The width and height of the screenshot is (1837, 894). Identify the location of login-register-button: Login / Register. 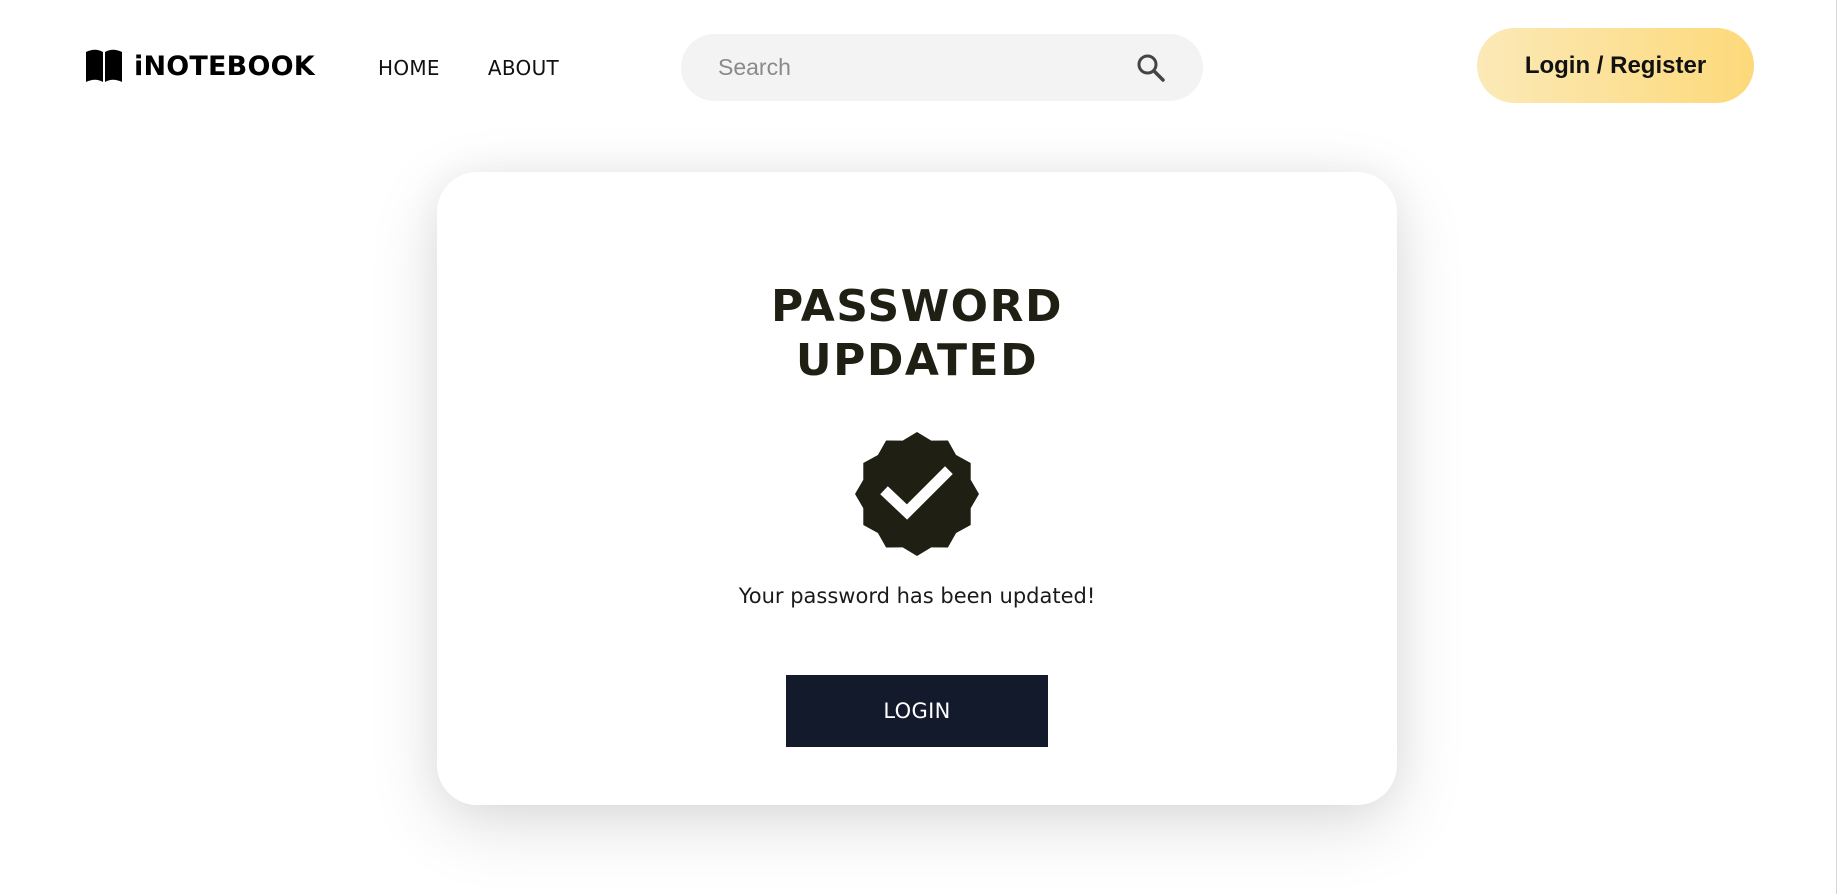
(1615, 65).